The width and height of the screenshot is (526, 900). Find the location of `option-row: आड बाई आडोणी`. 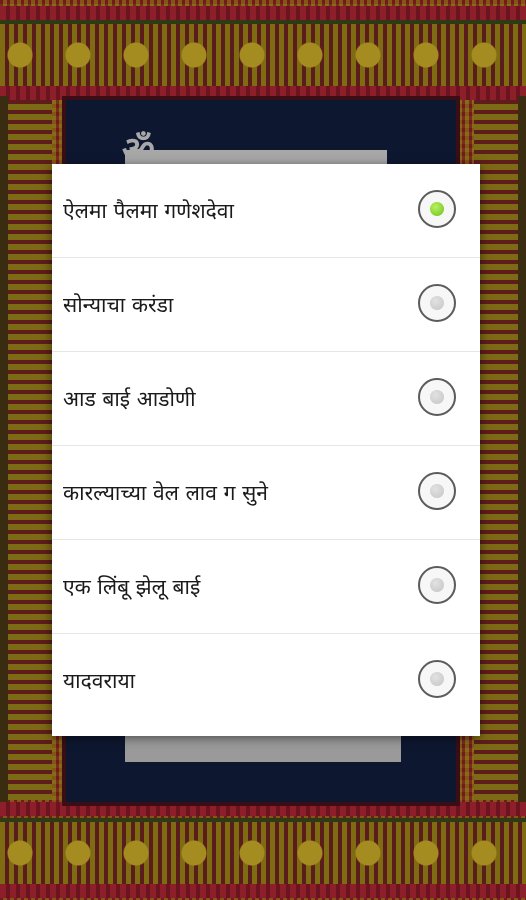

option-row: आड बाई आडोणी is located at coordinates (266, 399).